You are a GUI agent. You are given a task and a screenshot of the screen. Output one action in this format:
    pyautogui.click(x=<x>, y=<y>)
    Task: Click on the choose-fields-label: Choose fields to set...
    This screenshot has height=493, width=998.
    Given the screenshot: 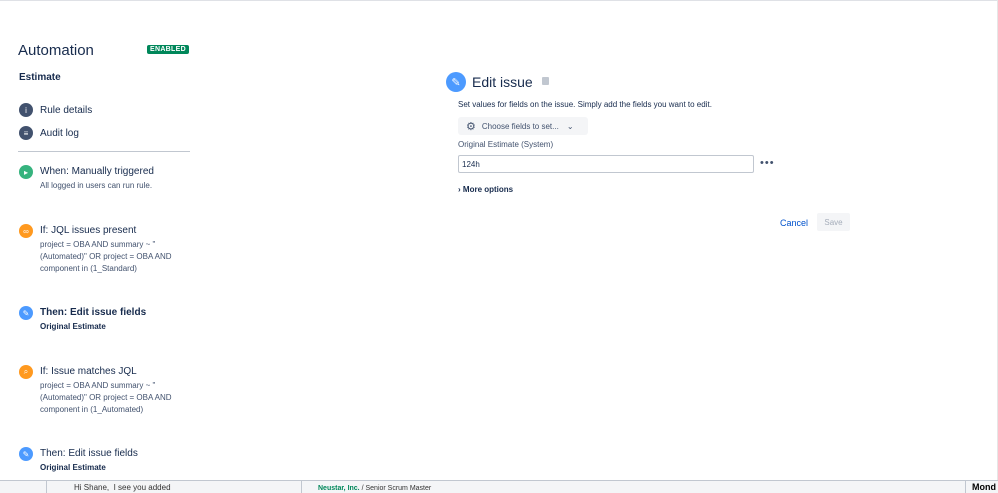 What is the action you would take?
    pyautogui.click(x=520, y=126)
    